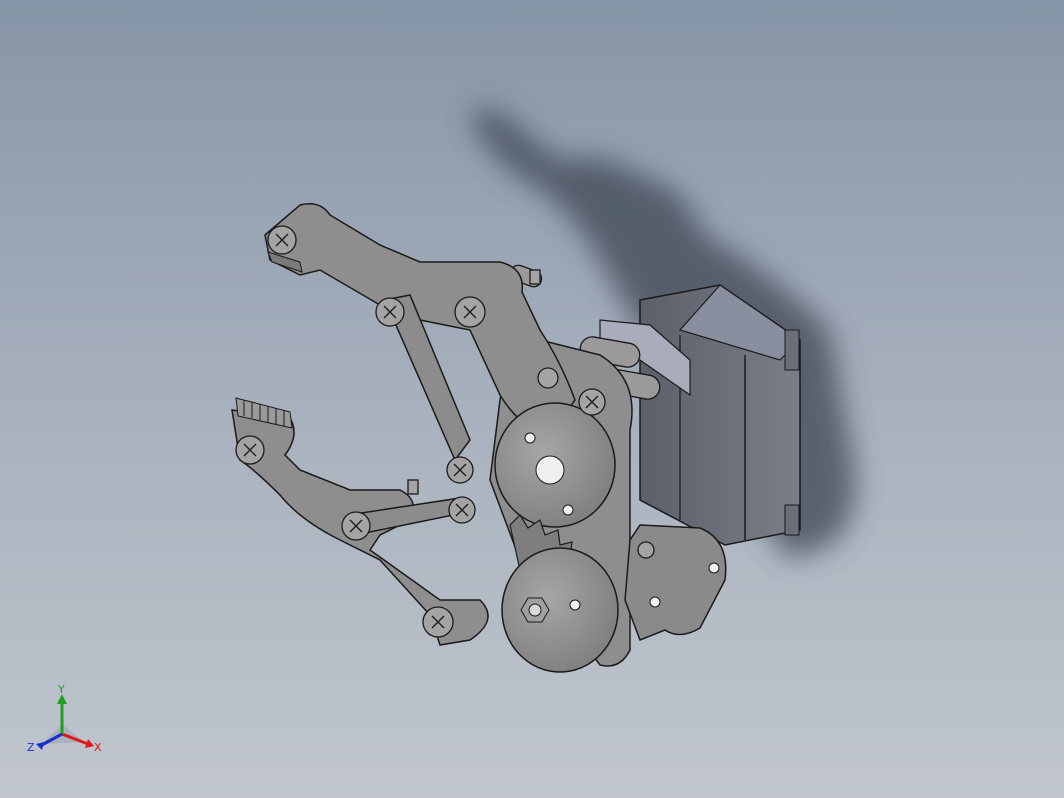 This screenshot has height=798, width=1064. What do you see at coordinates (66, 719) in the screenshot?
I see `reference-triad: X Y Z` at bounding box center [66, 719].